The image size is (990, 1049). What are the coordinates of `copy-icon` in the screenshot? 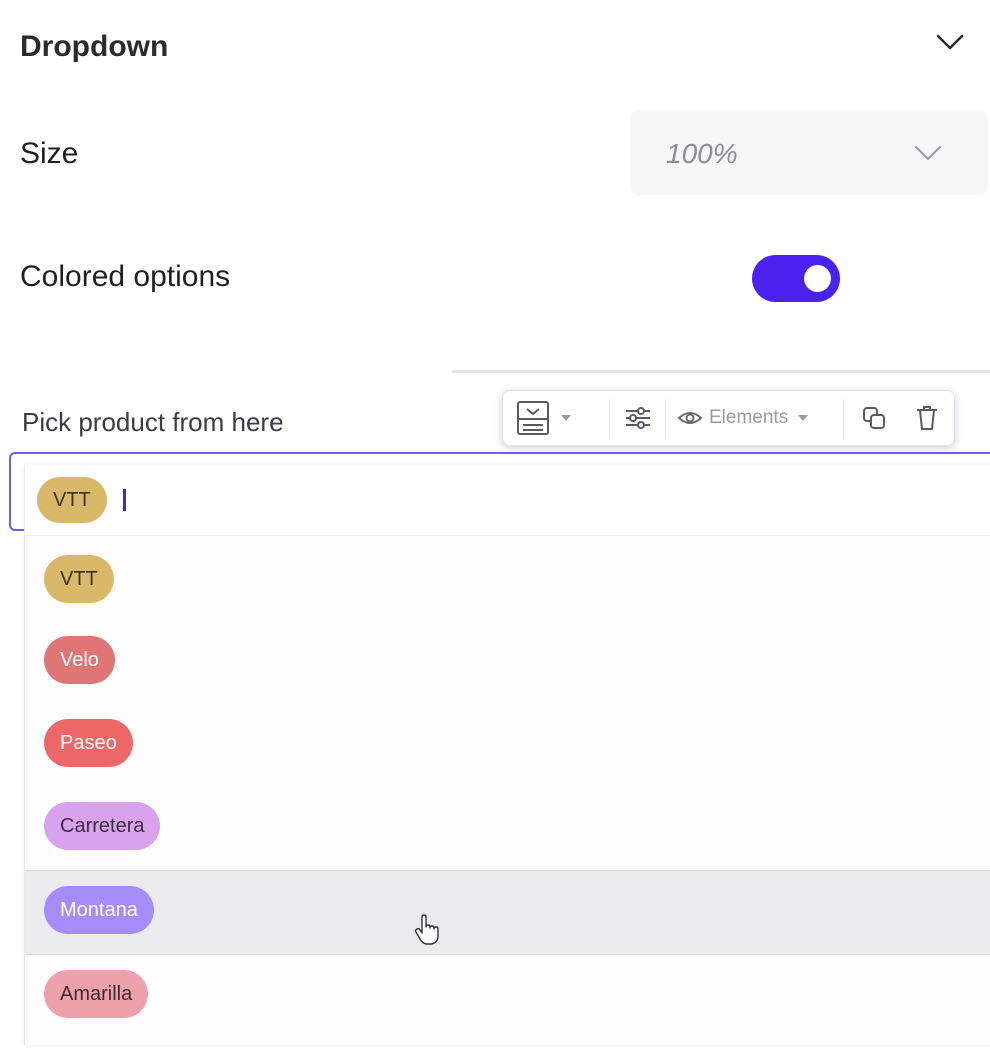 It's located at (874, 418).